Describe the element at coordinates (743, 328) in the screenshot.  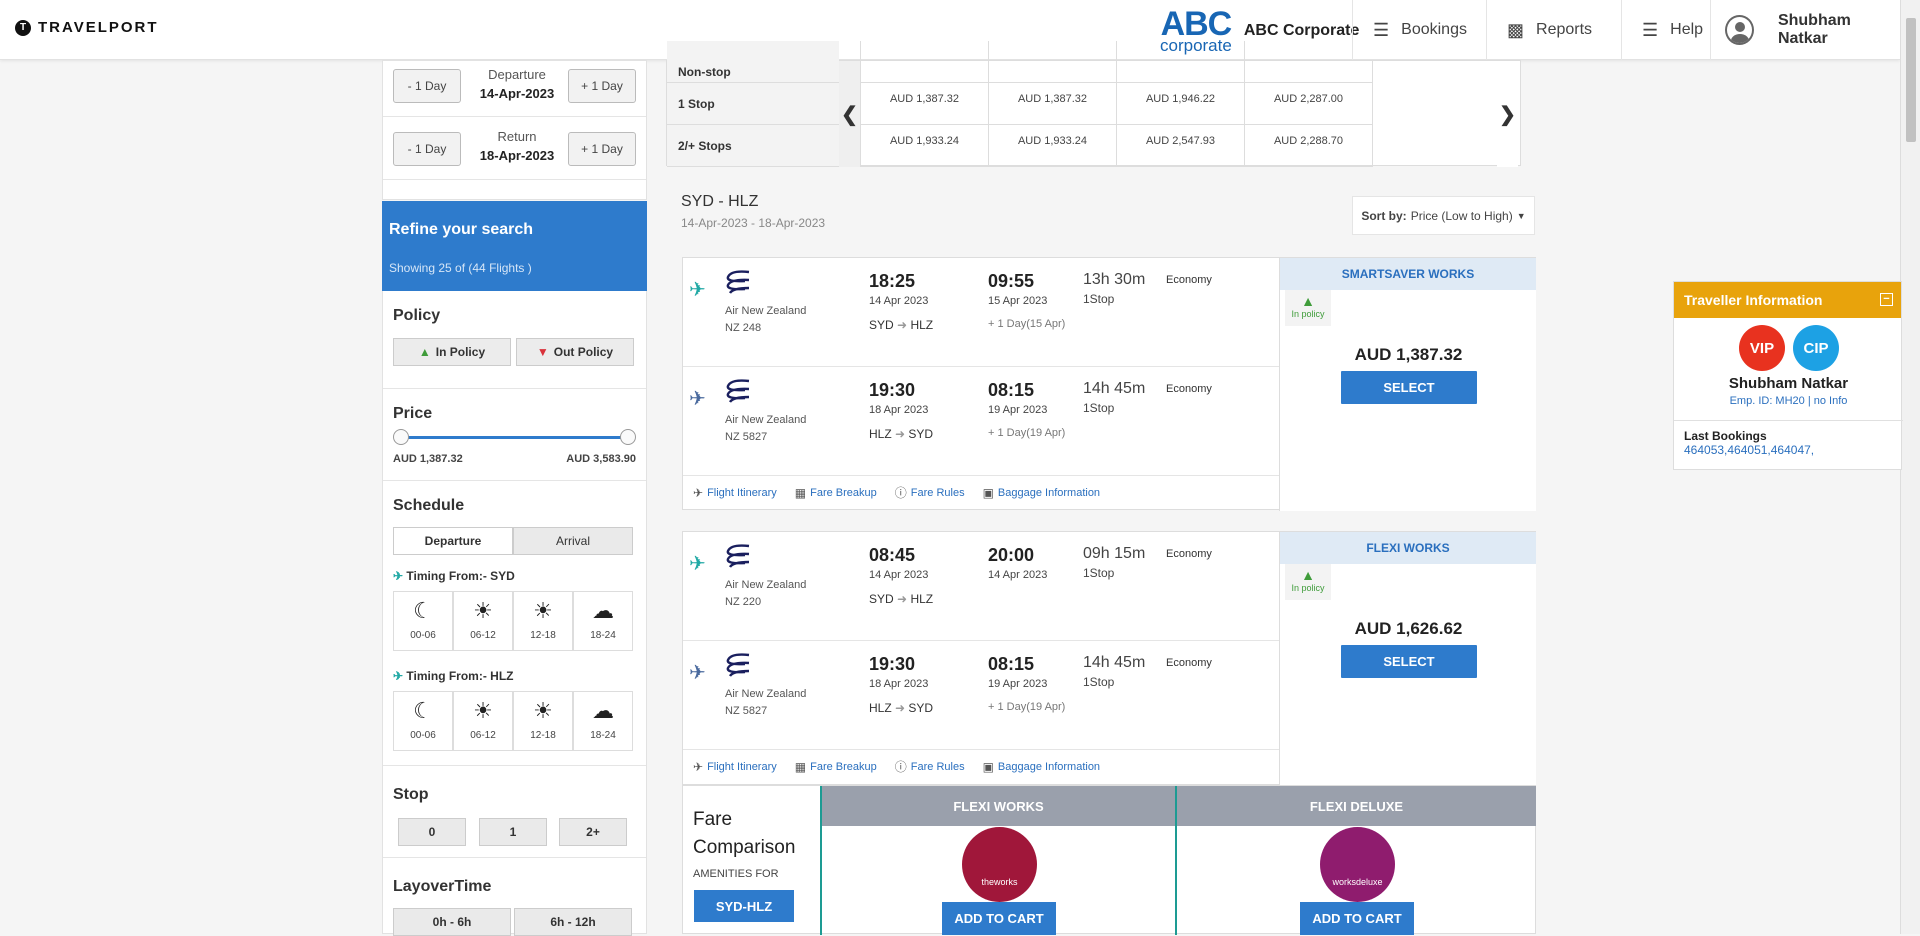
I see `flight-number: NZ 248` at that location.